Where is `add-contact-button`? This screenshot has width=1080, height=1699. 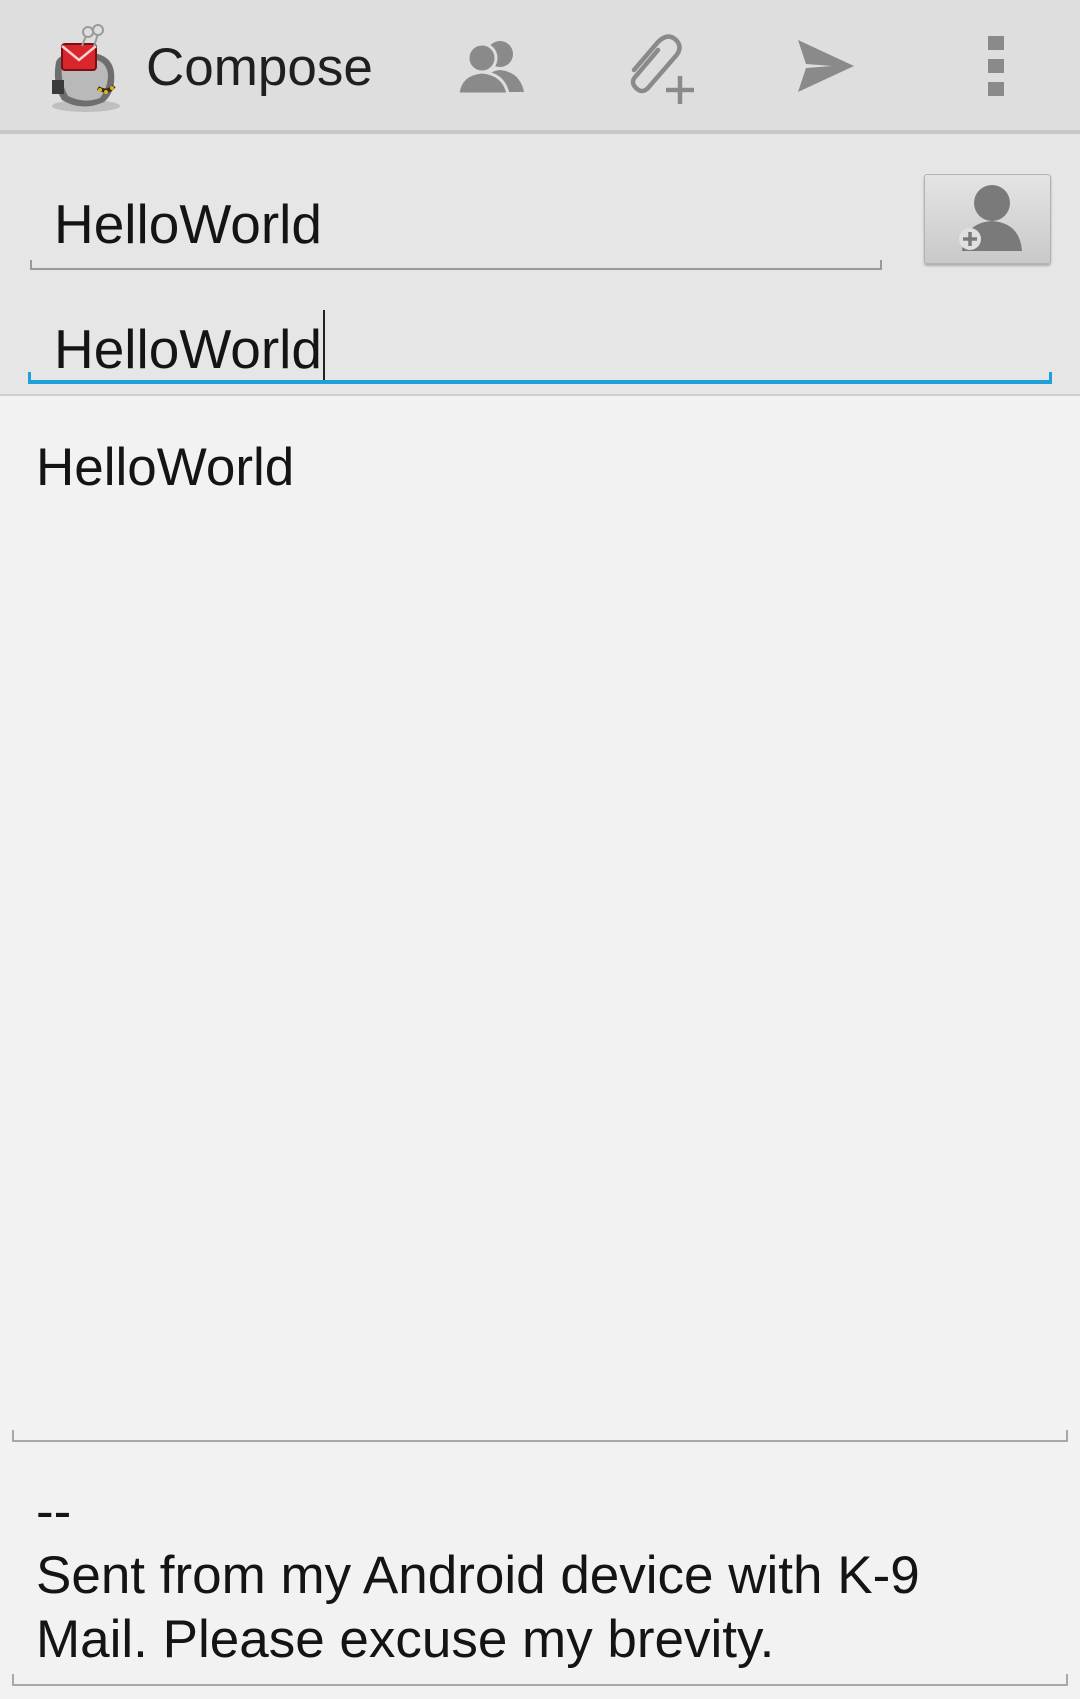 add-contact-button is located at coordinates (987, 219).